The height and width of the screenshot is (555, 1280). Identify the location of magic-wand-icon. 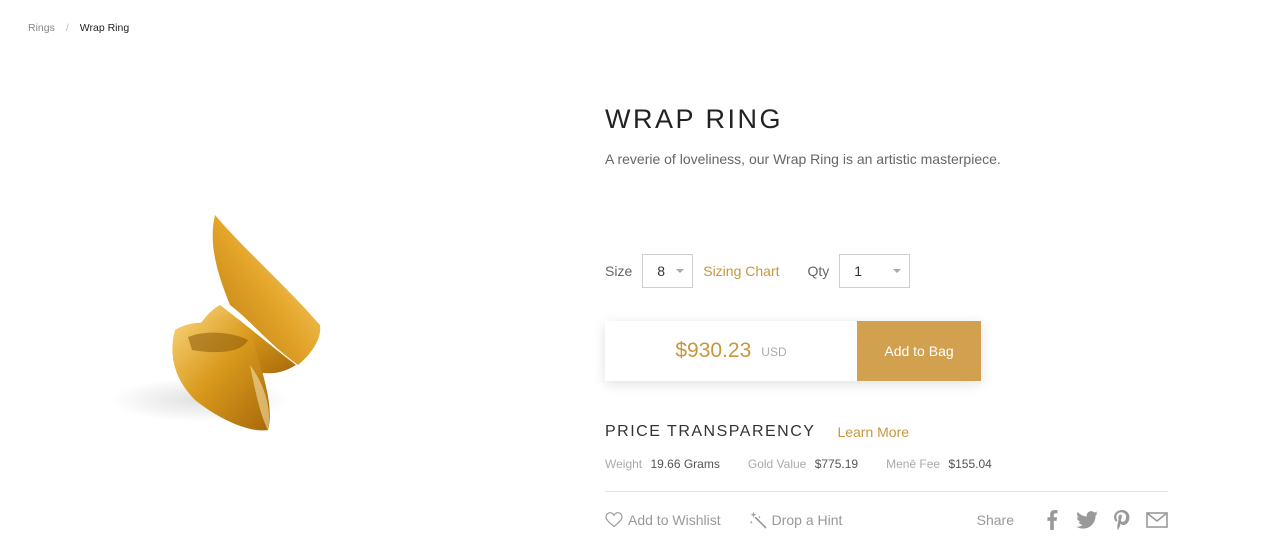
(757, 520).